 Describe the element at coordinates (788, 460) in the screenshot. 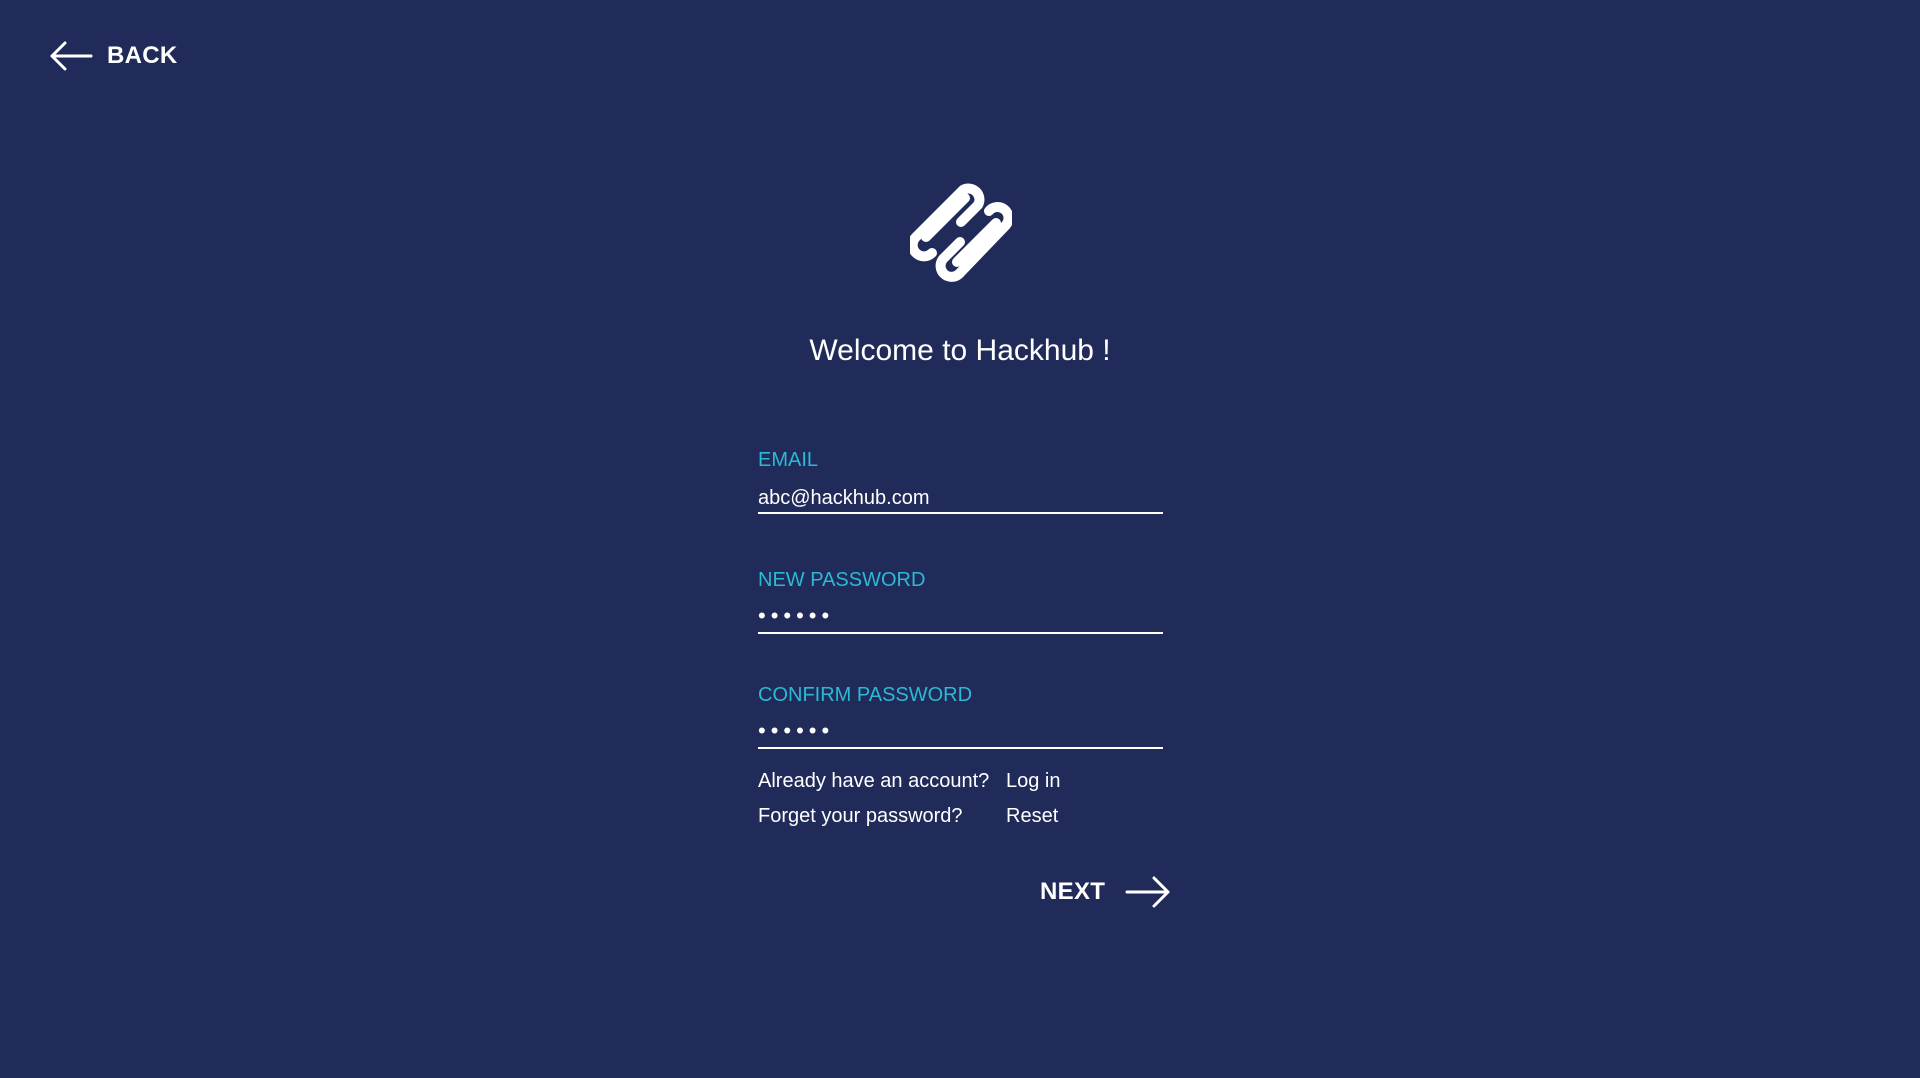

I see `email-label: EMAIL` at that location.